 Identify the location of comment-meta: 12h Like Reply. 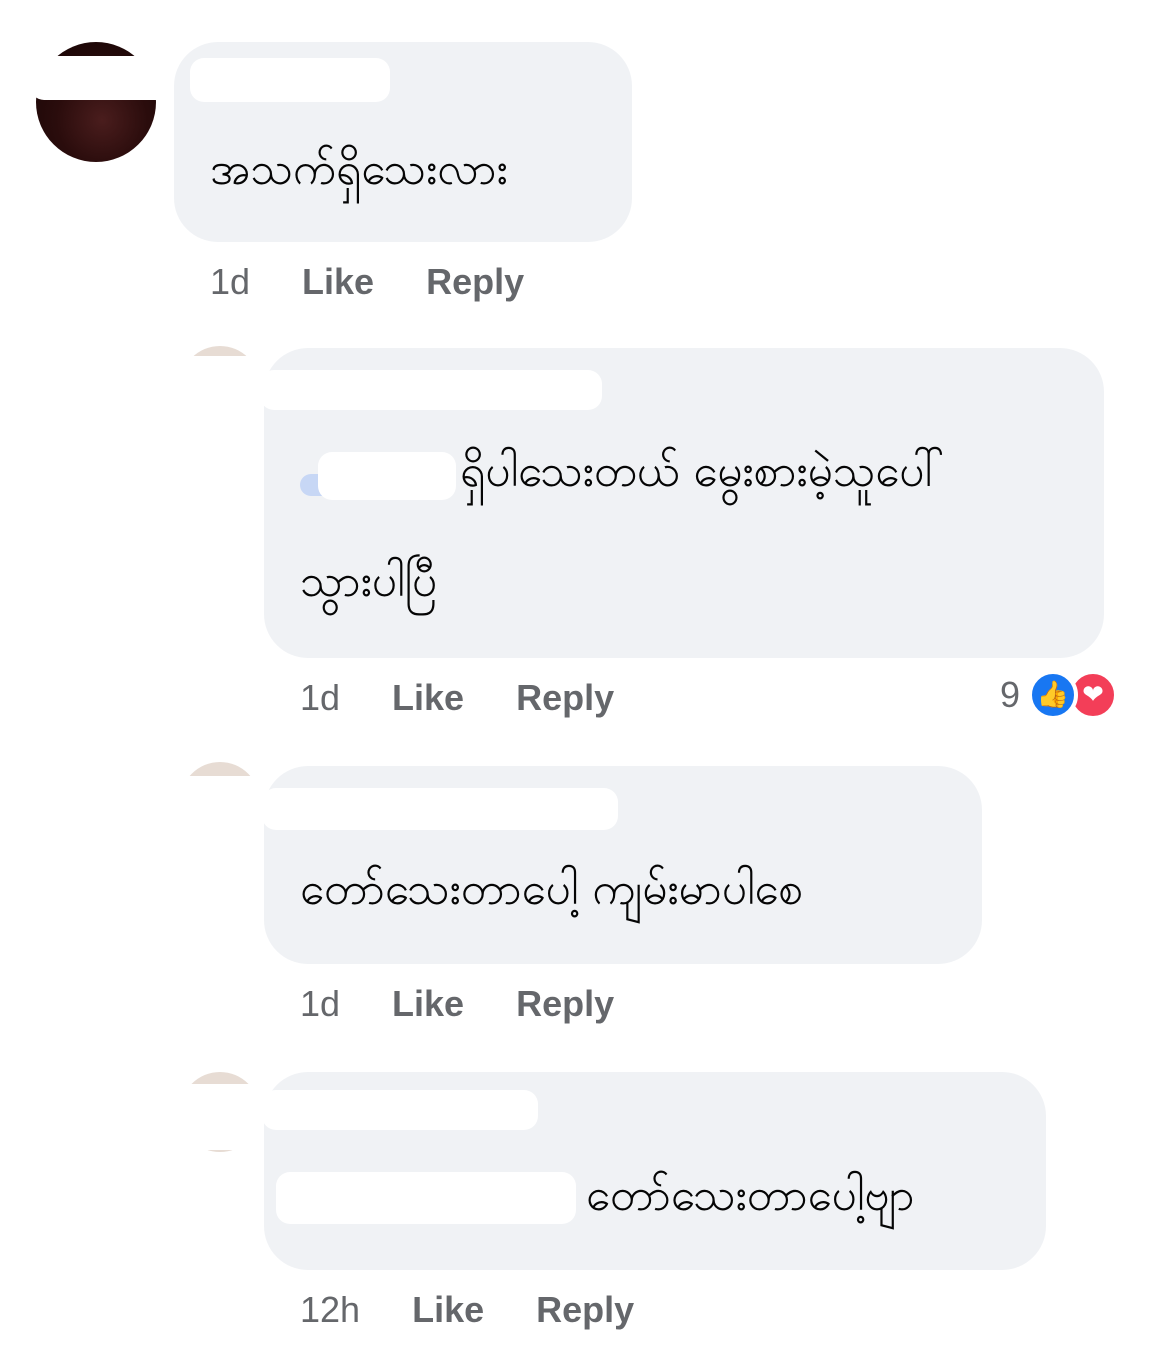
(467, 1310).